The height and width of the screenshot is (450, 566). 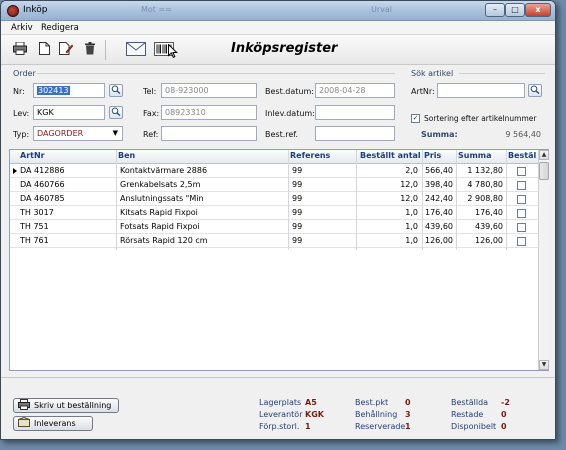 What do you see at coordinates (515, 10) in the screenshot?
I see `maximize-button: □` at bounding box center [515, 10].